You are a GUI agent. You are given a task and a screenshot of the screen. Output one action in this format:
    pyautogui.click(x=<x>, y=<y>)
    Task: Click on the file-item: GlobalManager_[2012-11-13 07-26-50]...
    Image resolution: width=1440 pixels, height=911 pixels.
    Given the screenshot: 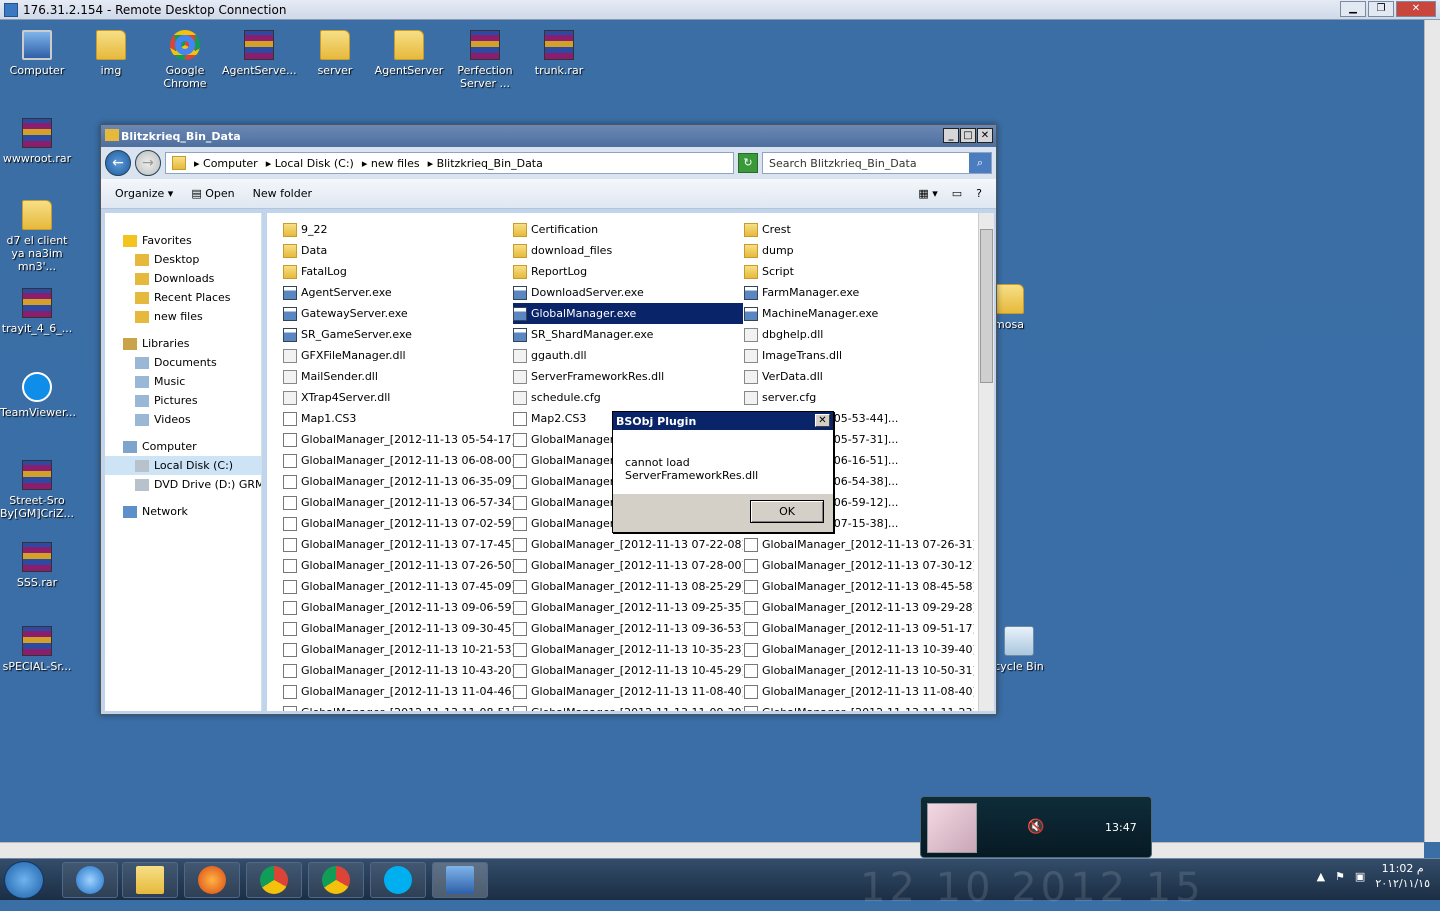 What is the action you would take?
    pyautogui.click(x=398, y=565)
    